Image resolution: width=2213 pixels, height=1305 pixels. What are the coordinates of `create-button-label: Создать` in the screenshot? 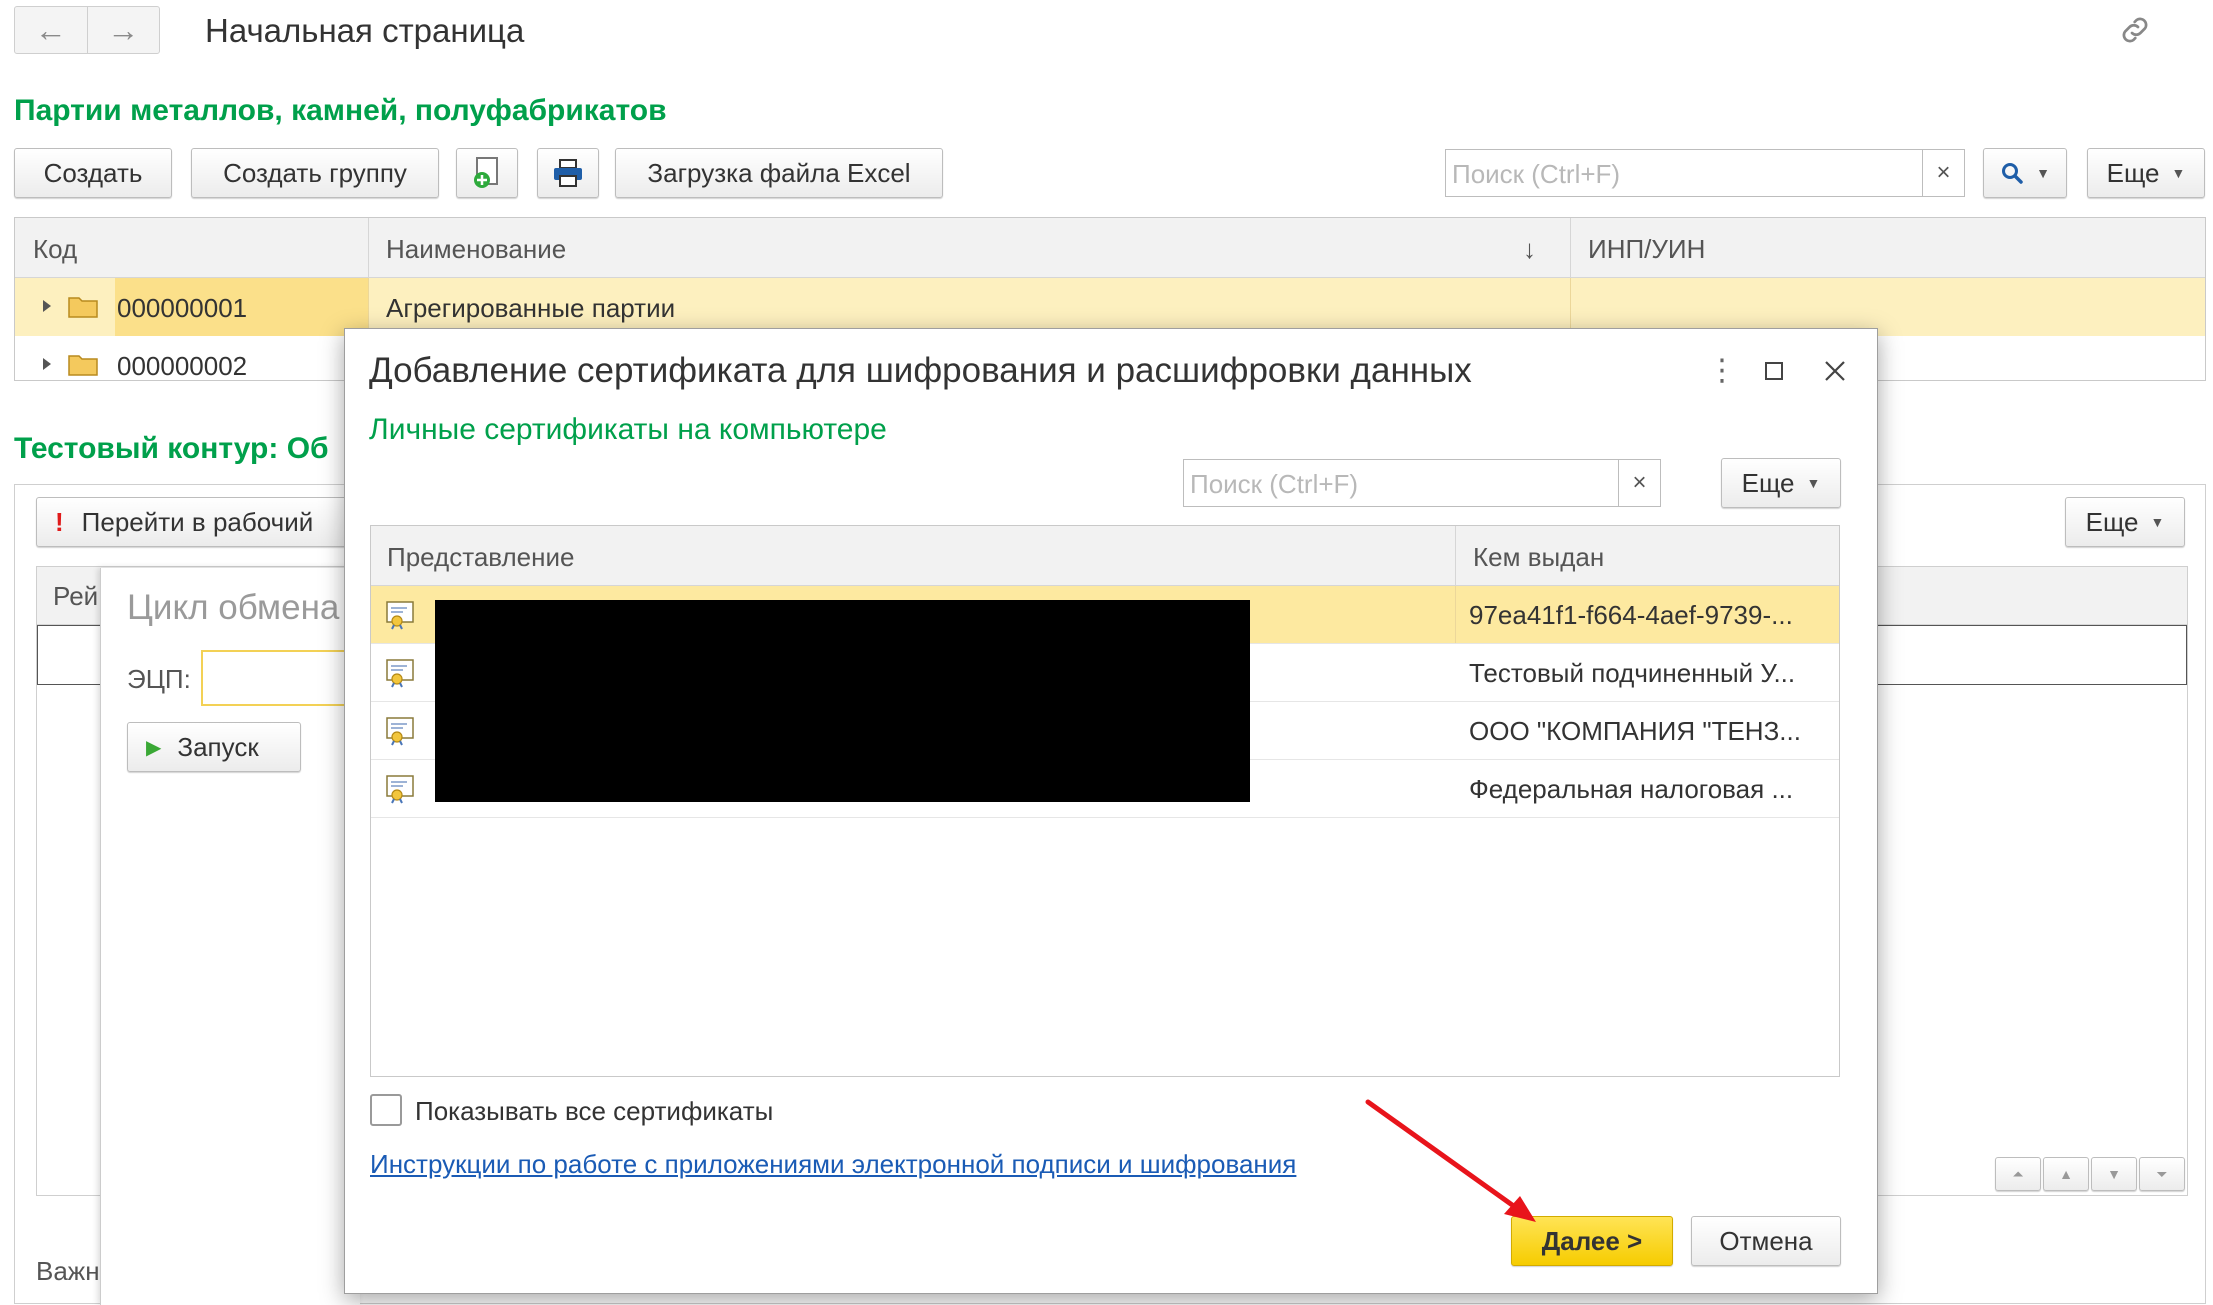 It's located at (93, 172).